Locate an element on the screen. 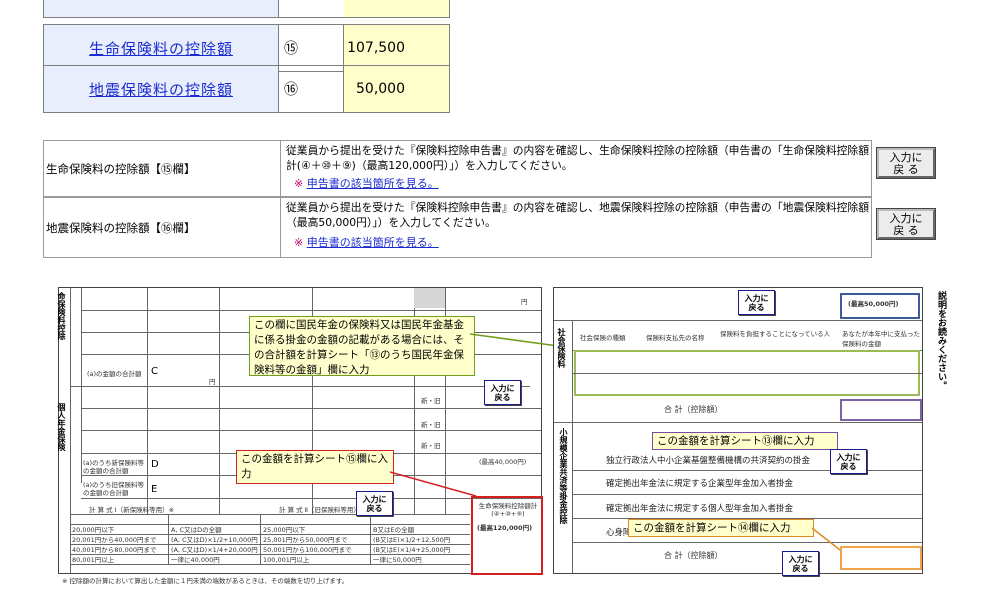 This screenshot has height=613, width=996. max-50000-label: (最高50,000円) is located at coordinates (873, 304).